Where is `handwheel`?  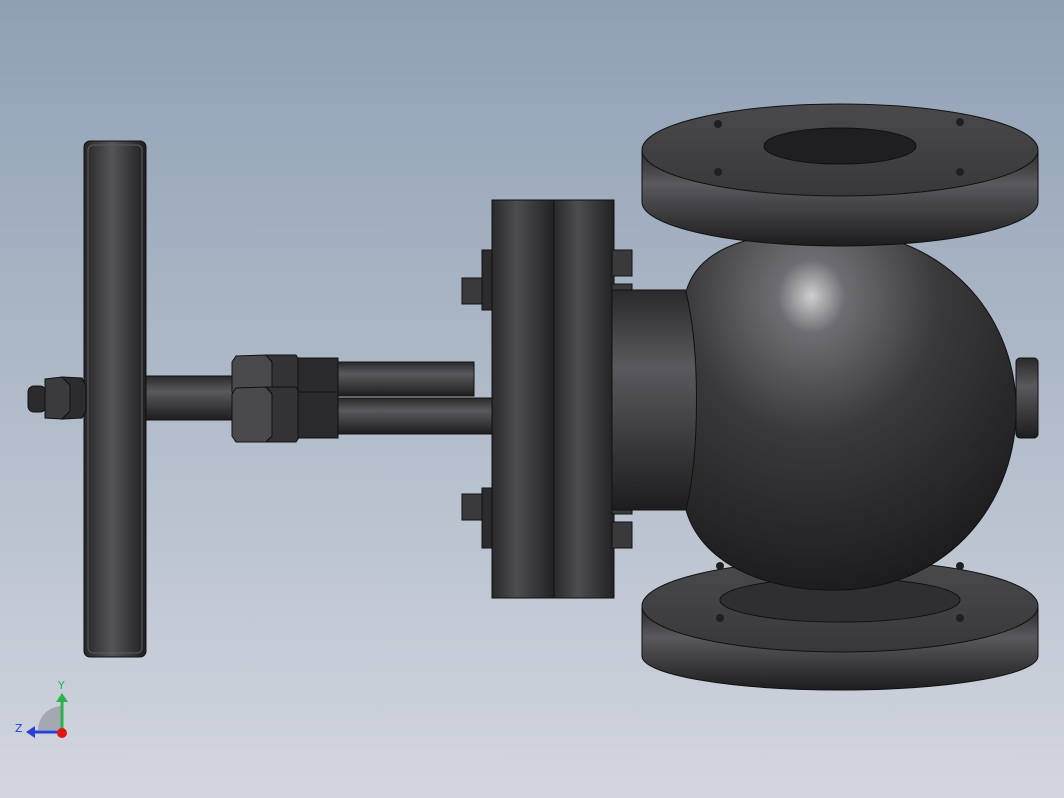 handwheel is located at coordinates (115, 399).